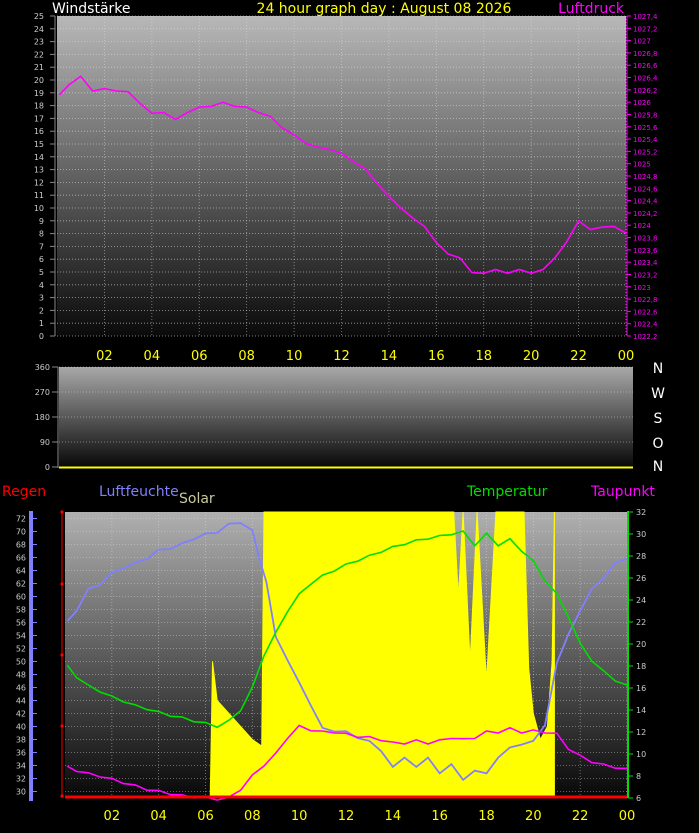 The height and width of the screenshot is (833, 699). What do you see at coordinates (41, 336) in the screenshot?
I see `wind-tick-label: 0` at bounding box center [41, 336].